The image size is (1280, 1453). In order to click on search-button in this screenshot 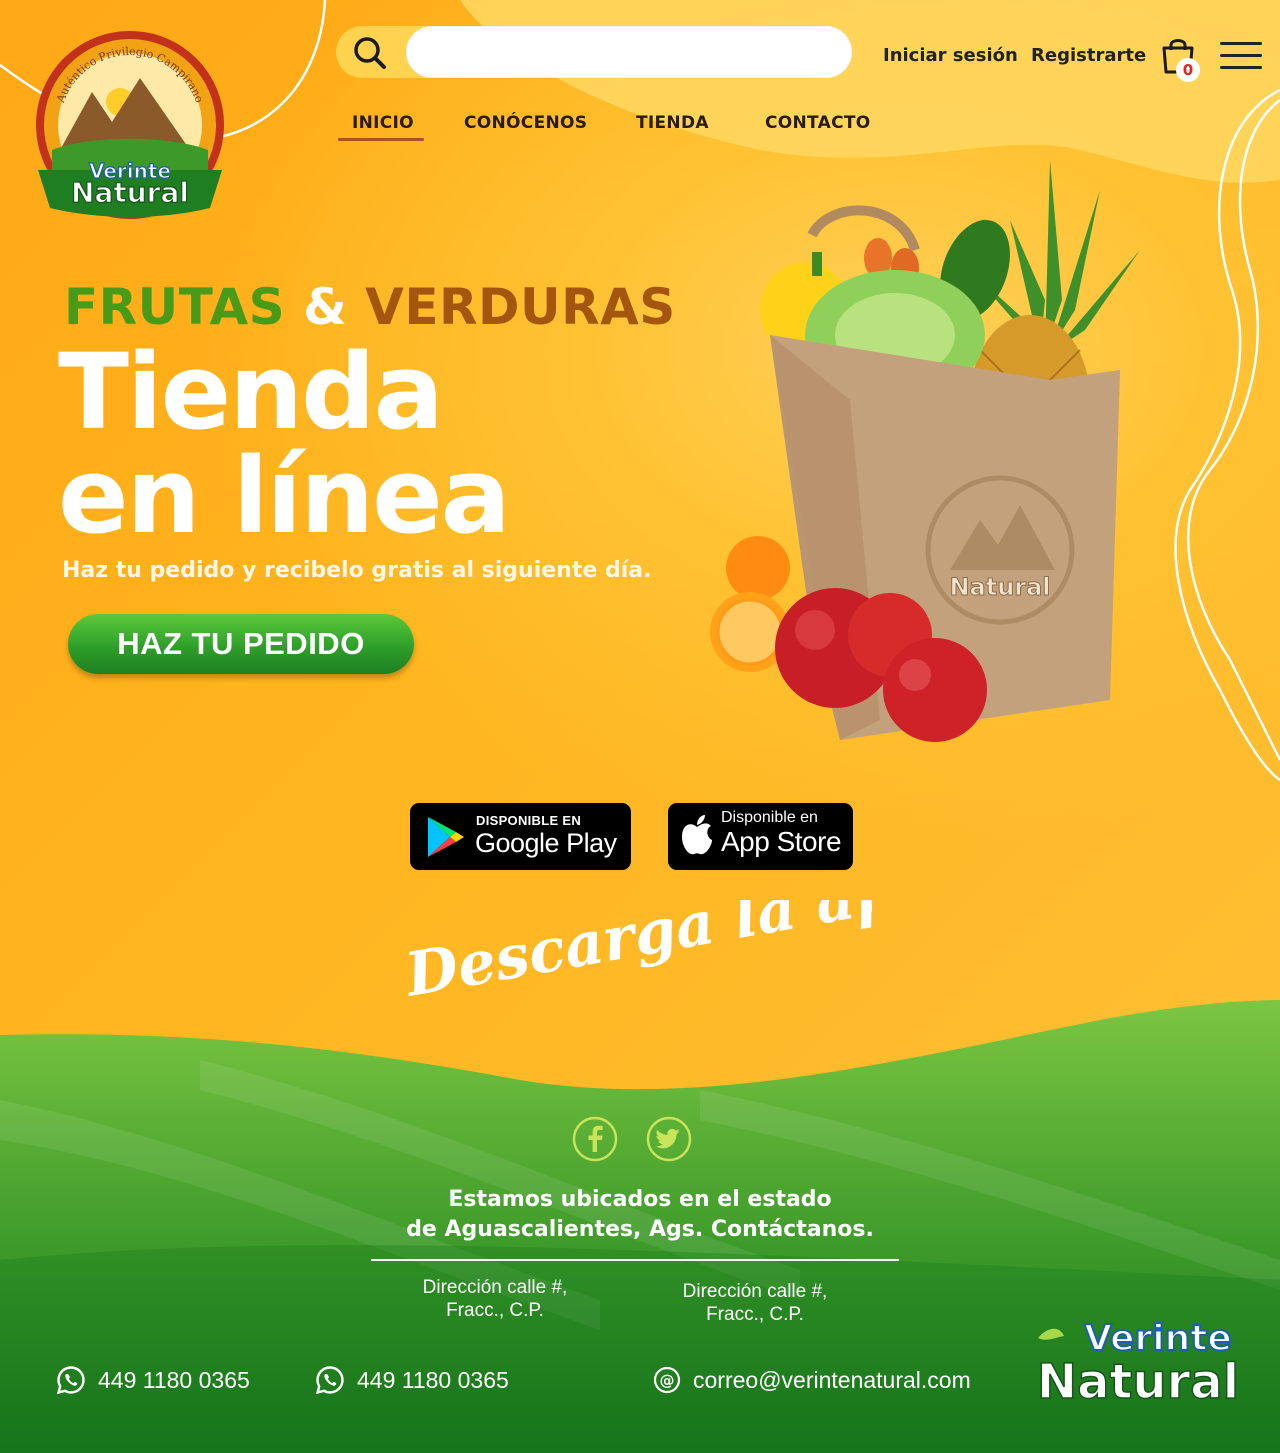, I will do `click(370, 52)`.